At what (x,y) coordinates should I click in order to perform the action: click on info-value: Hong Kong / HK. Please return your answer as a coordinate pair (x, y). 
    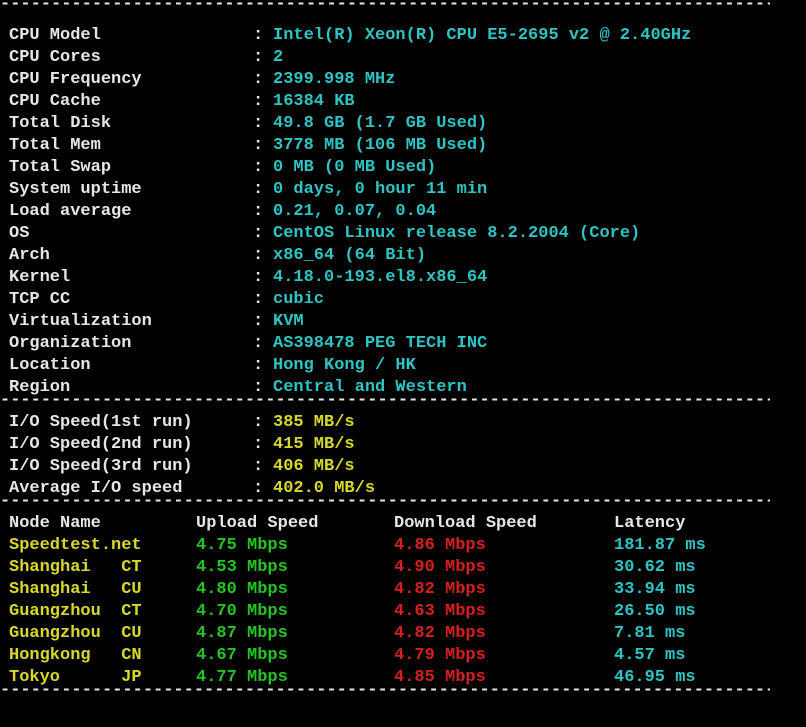
    Looking at the image, I should click on (344, 365).